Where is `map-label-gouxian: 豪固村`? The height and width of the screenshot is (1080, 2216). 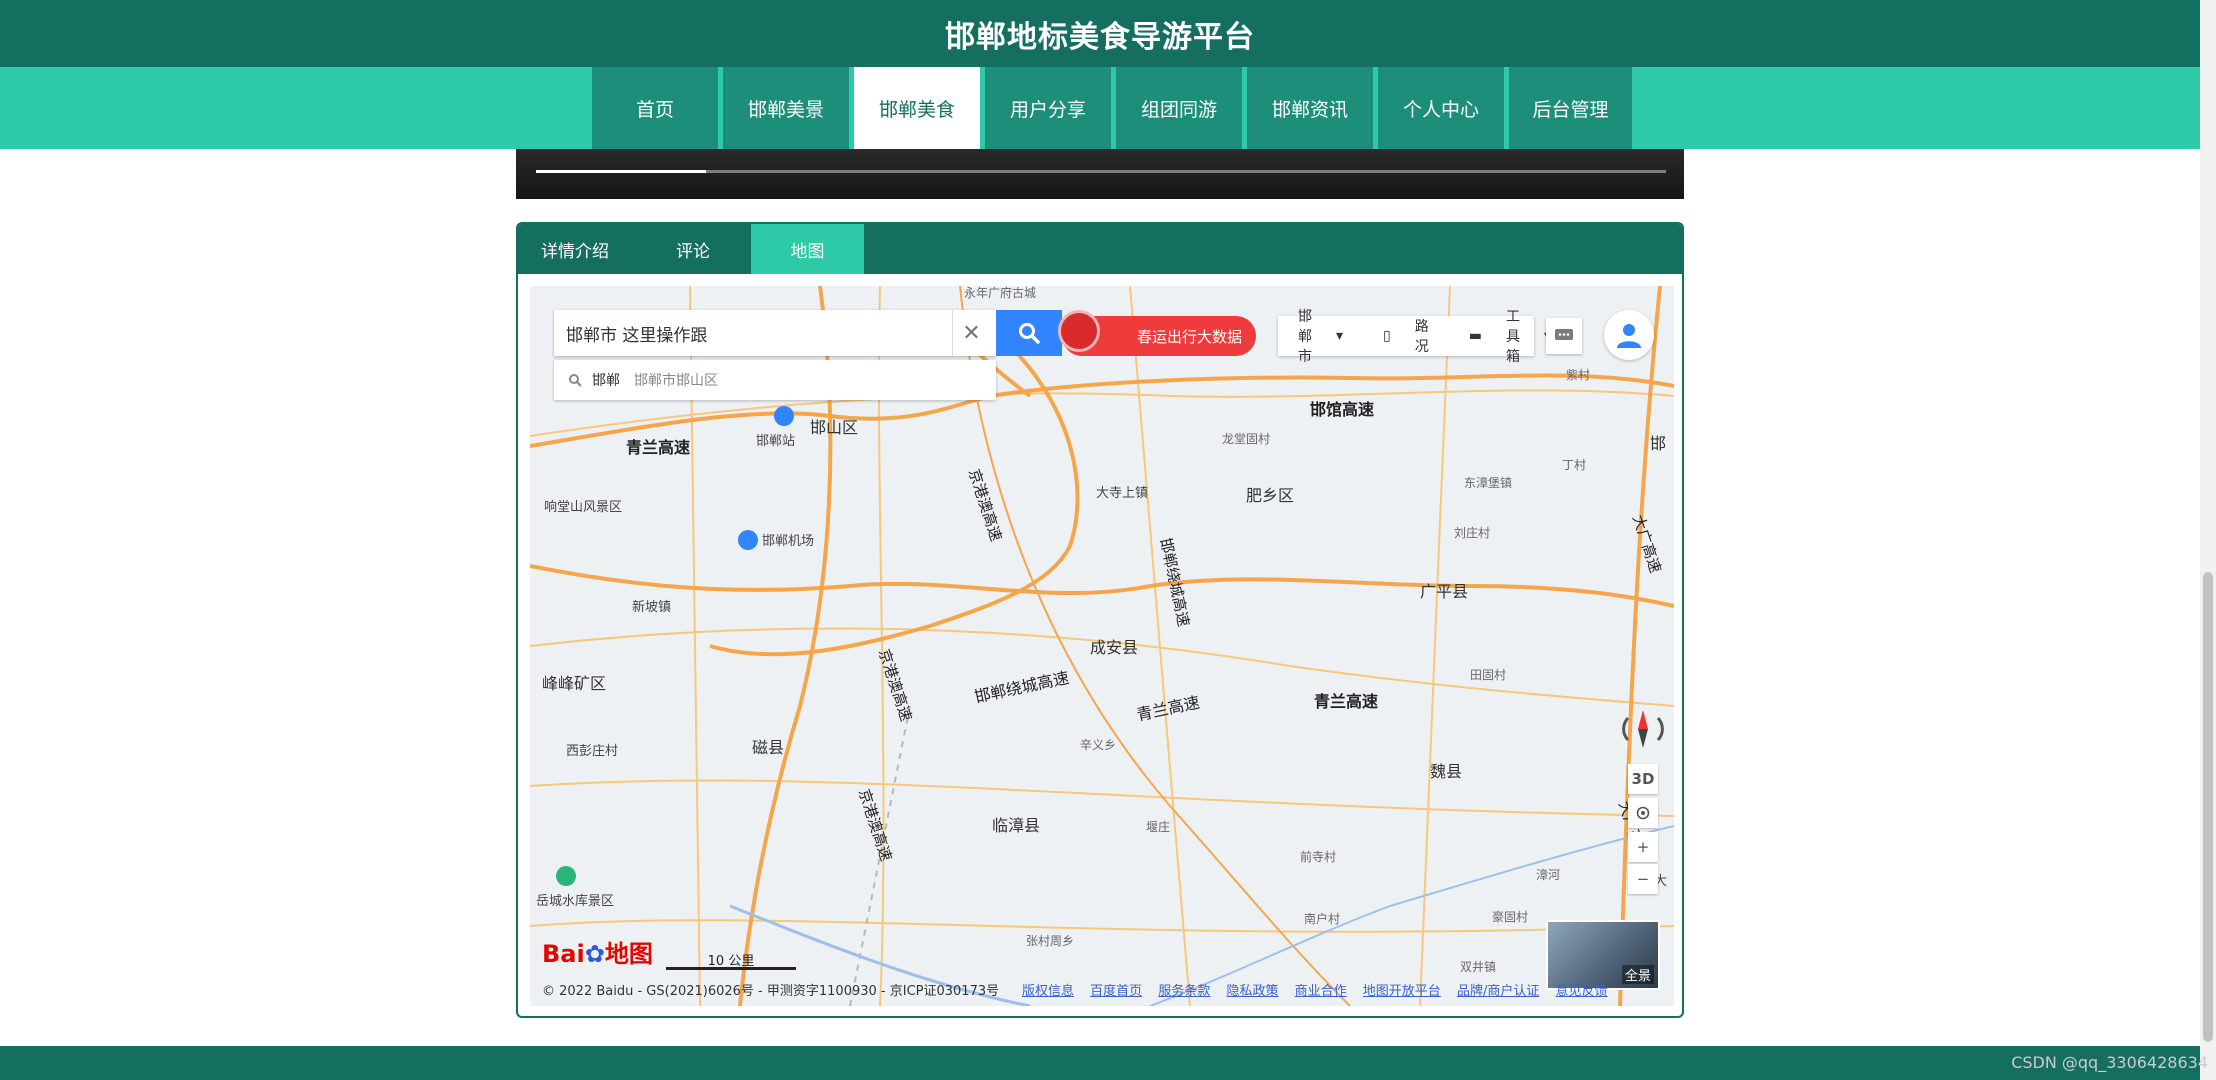
map-label-gouxian: 豪固村 is located at coordinates (1510, 917).